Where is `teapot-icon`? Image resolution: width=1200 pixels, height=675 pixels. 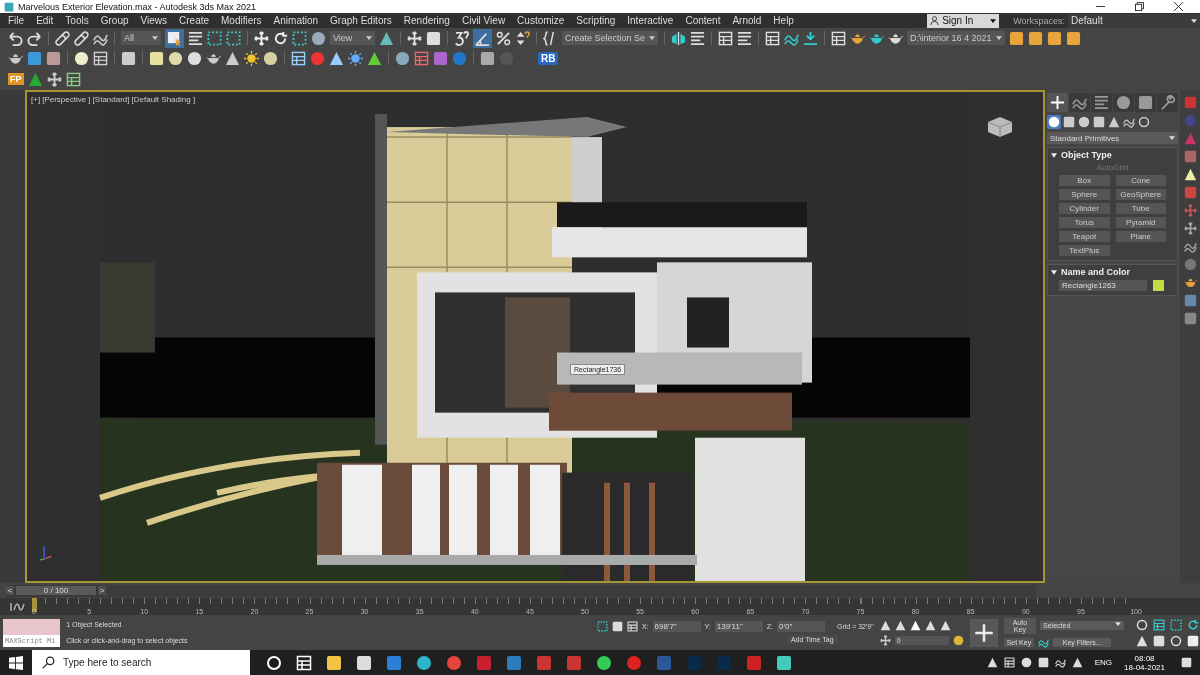 teapot-icon is located at coordinates (1190, 282).